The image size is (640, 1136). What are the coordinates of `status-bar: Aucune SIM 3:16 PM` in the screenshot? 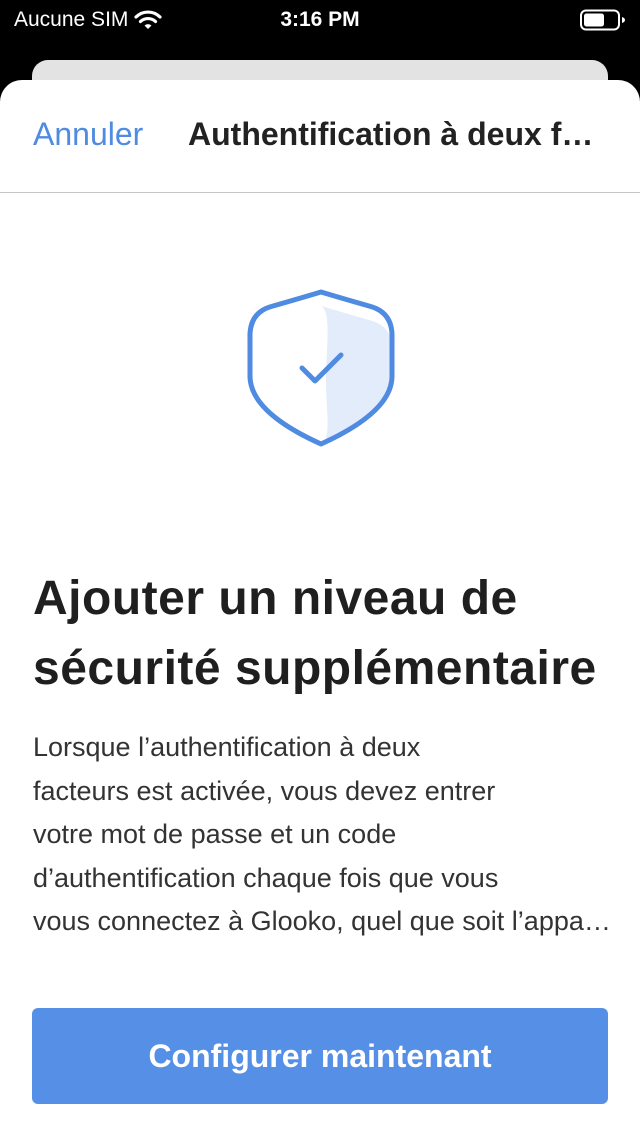 It's located at (320, 20).